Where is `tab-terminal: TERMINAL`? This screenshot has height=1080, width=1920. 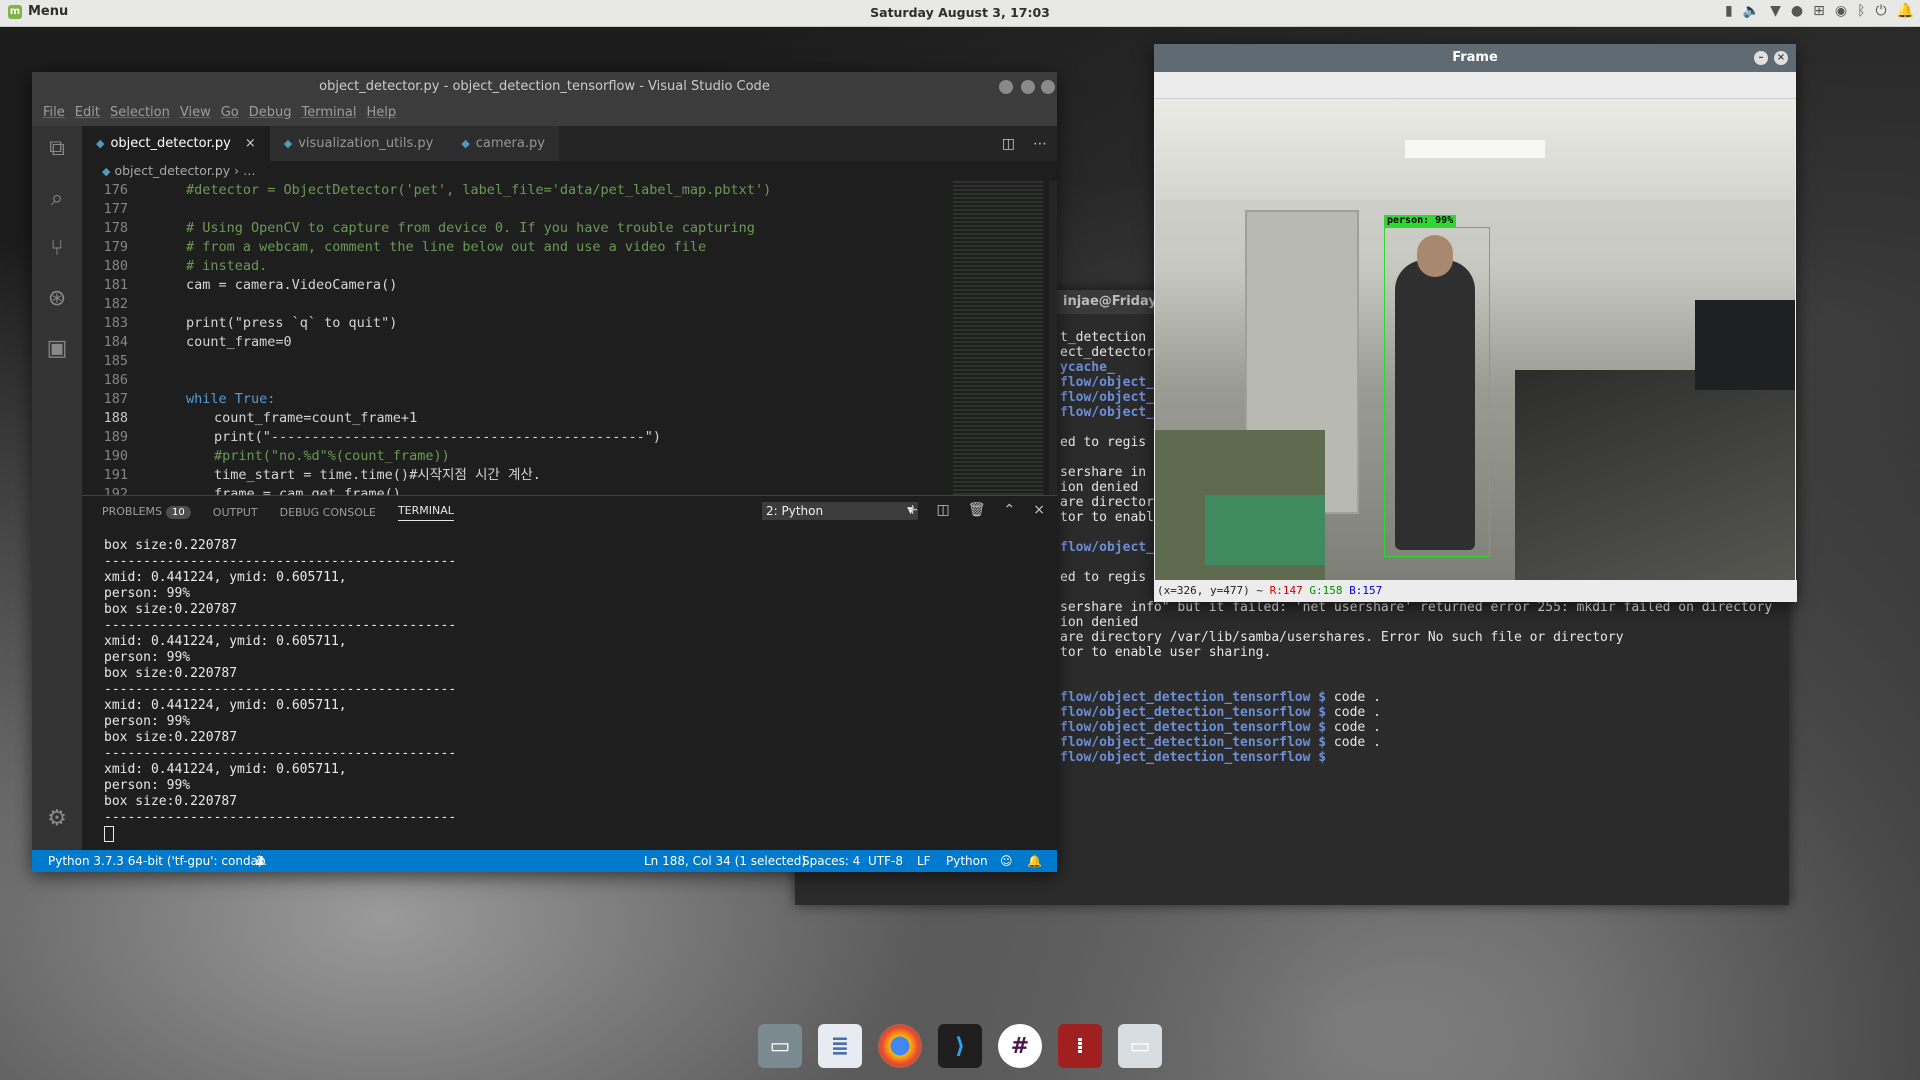 tab-terminal: TERMINAL is located at coordinates (425, 512).